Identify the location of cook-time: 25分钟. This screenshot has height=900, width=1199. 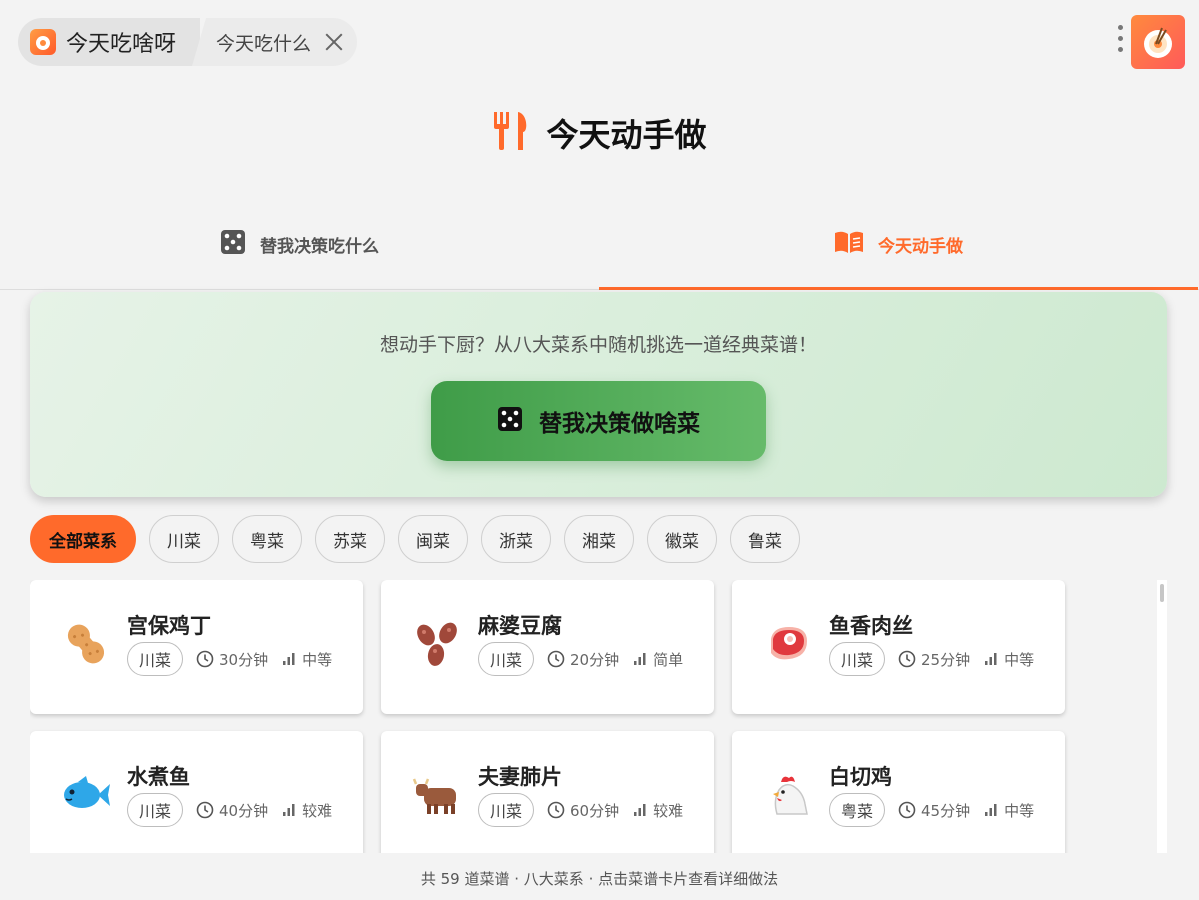
(934, 659).